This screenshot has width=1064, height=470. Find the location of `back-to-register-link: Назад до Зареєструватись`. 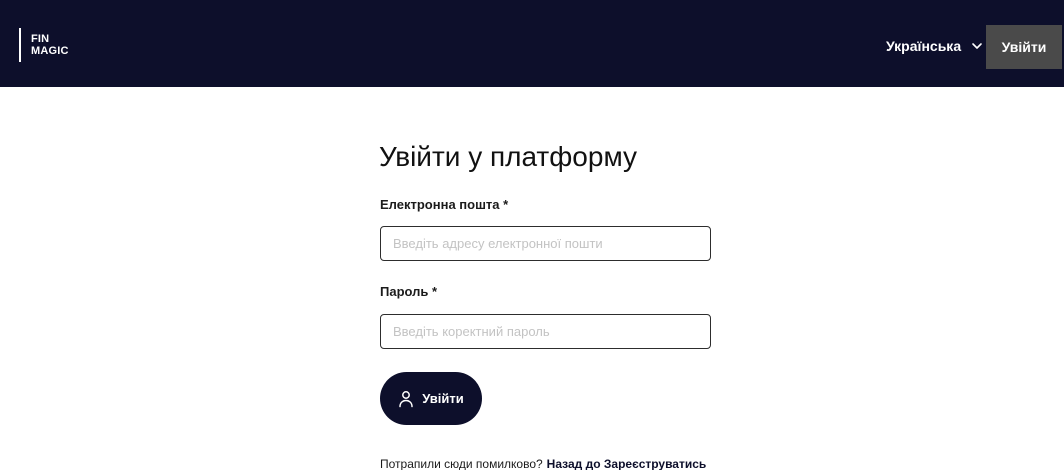

back-to-register-link: Назад до Зареєструватись is located at coordinates (627, 463).